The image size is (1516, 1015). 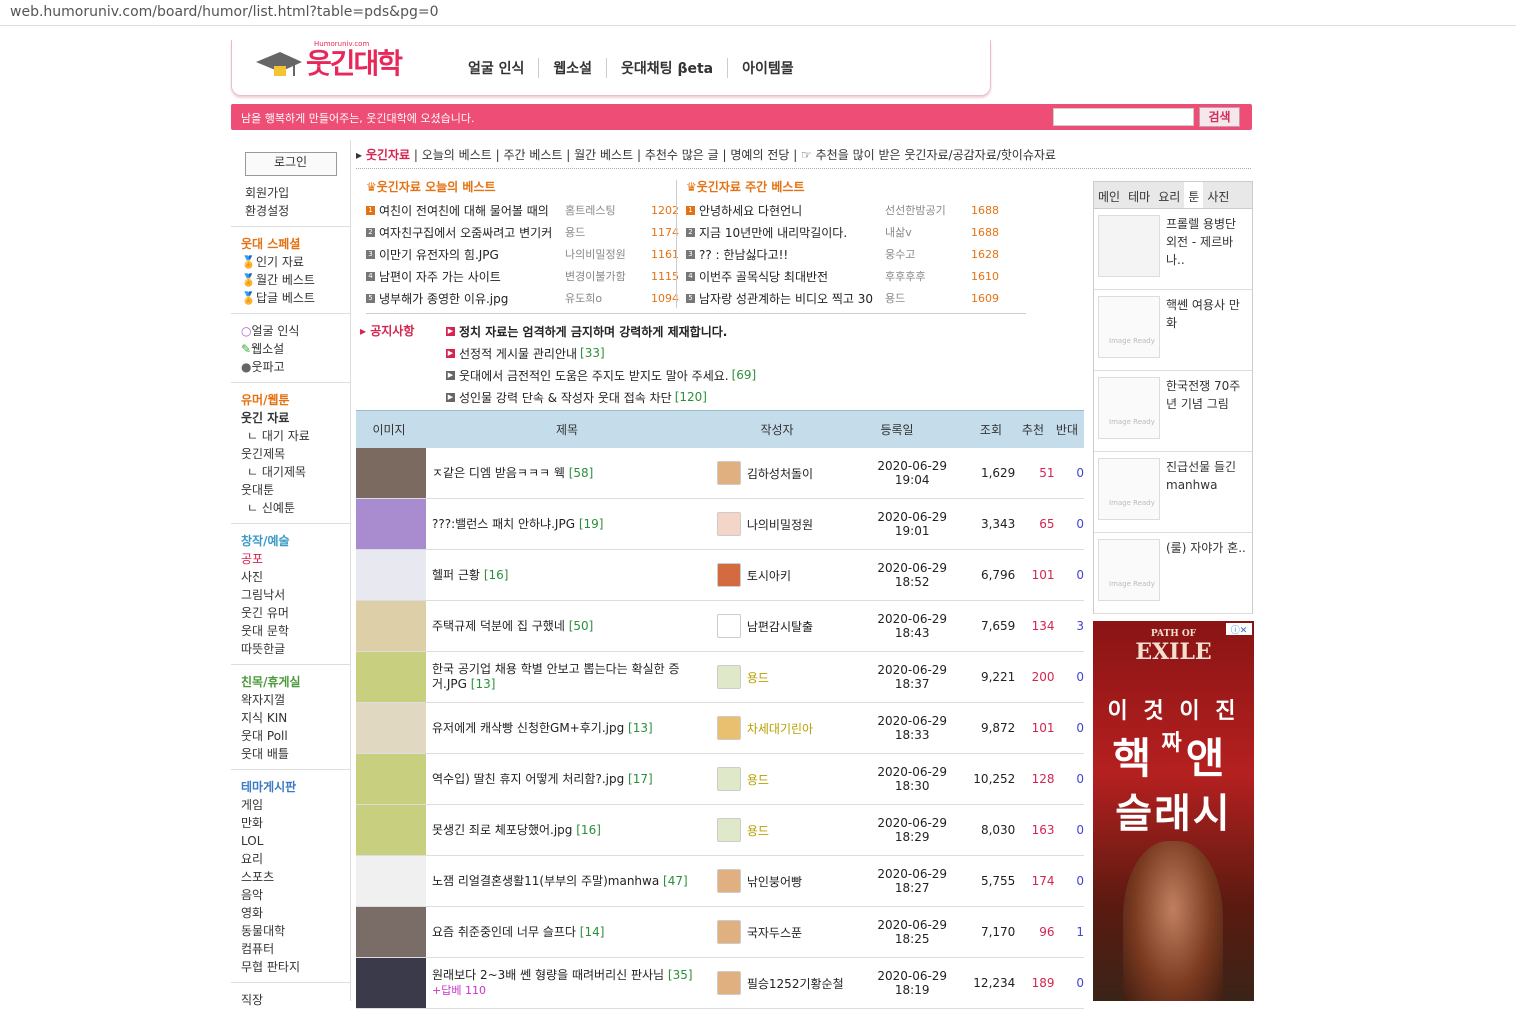 What do you see at coordinates (457, 155) in the screenshot?
I see `subtab-today: 오늘의 베스트` at bounding box center [457, 155].